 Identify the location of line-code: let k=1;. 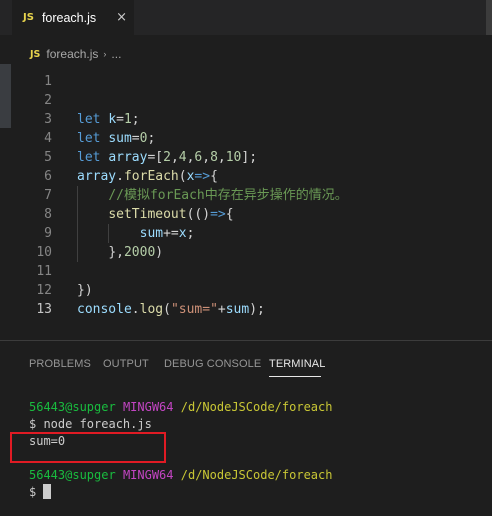
(108, 119).